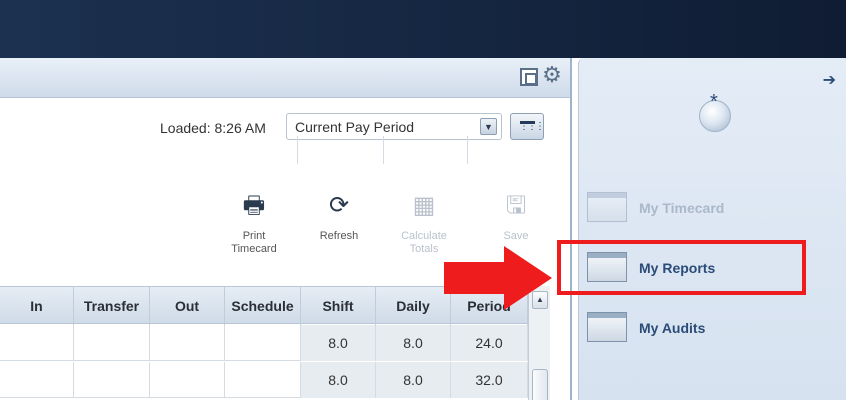 This screenshot has height=400, width=846. I want to click on calendar-icon, so click(531, 127).